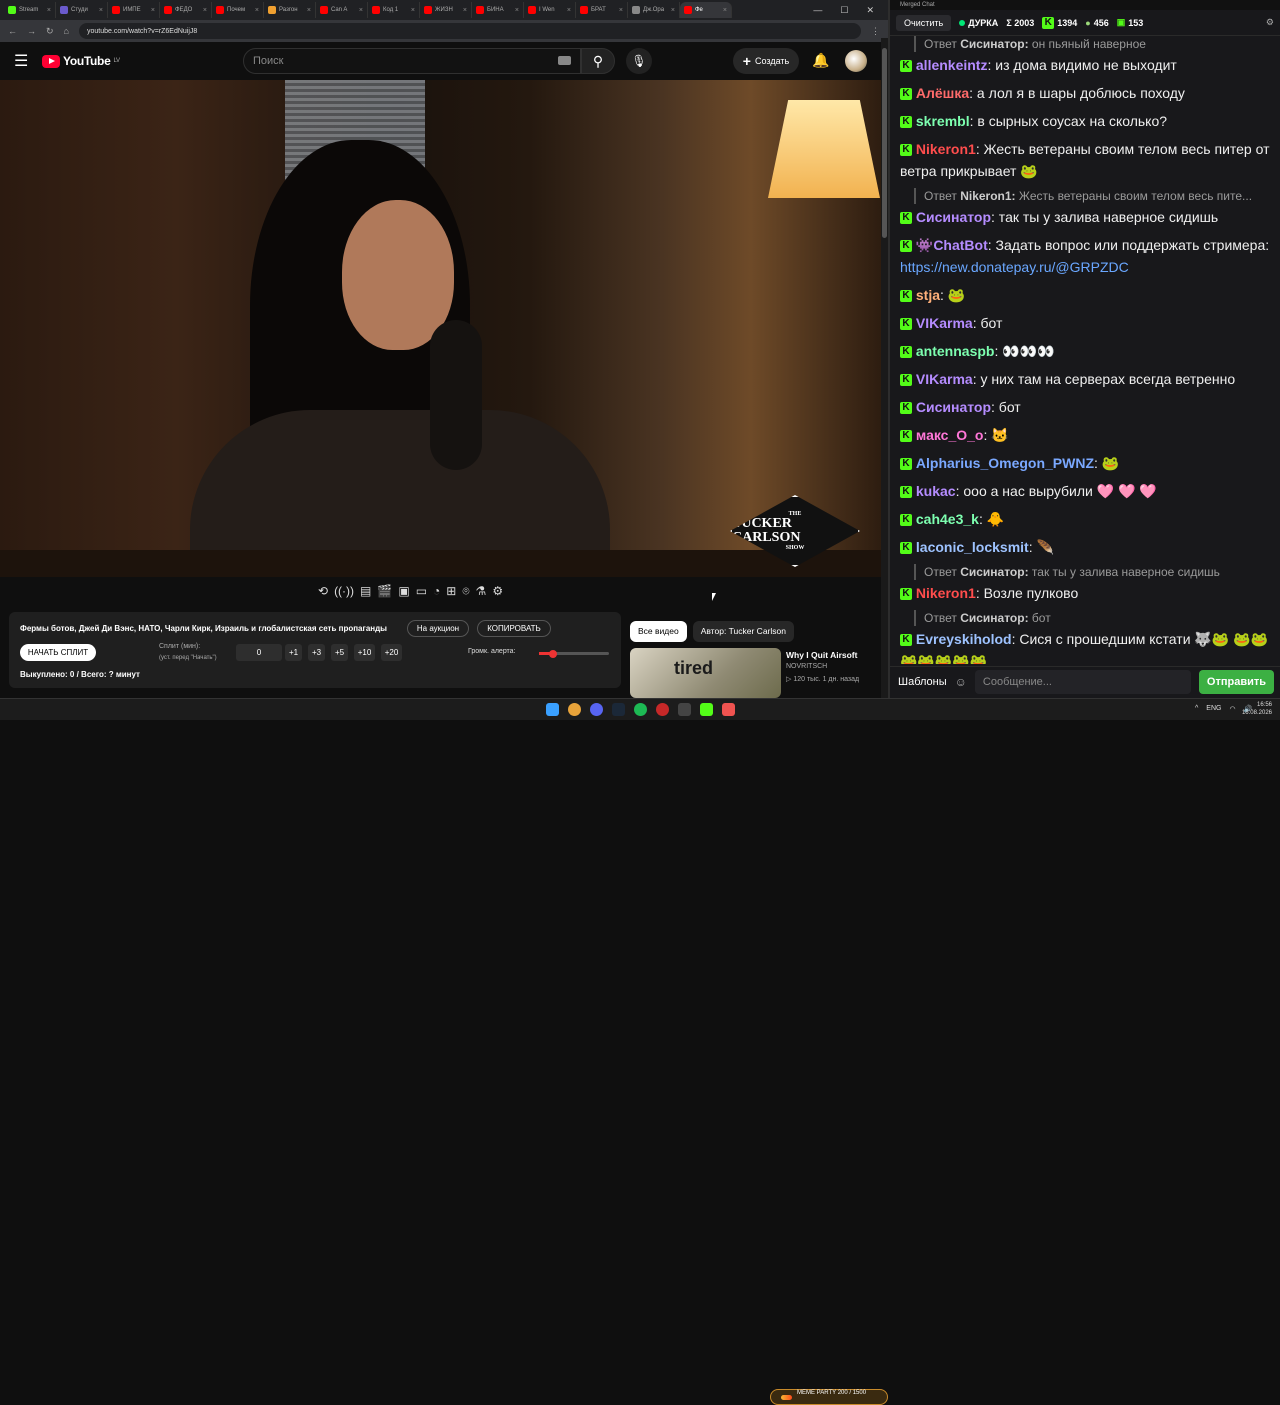 The height and width of the screenshot is (1405, 1280). What do you see at coordinates (706, 10) in the screenshot?
I see `browser-tab: Фе ×` at bounding box center [706, 10].